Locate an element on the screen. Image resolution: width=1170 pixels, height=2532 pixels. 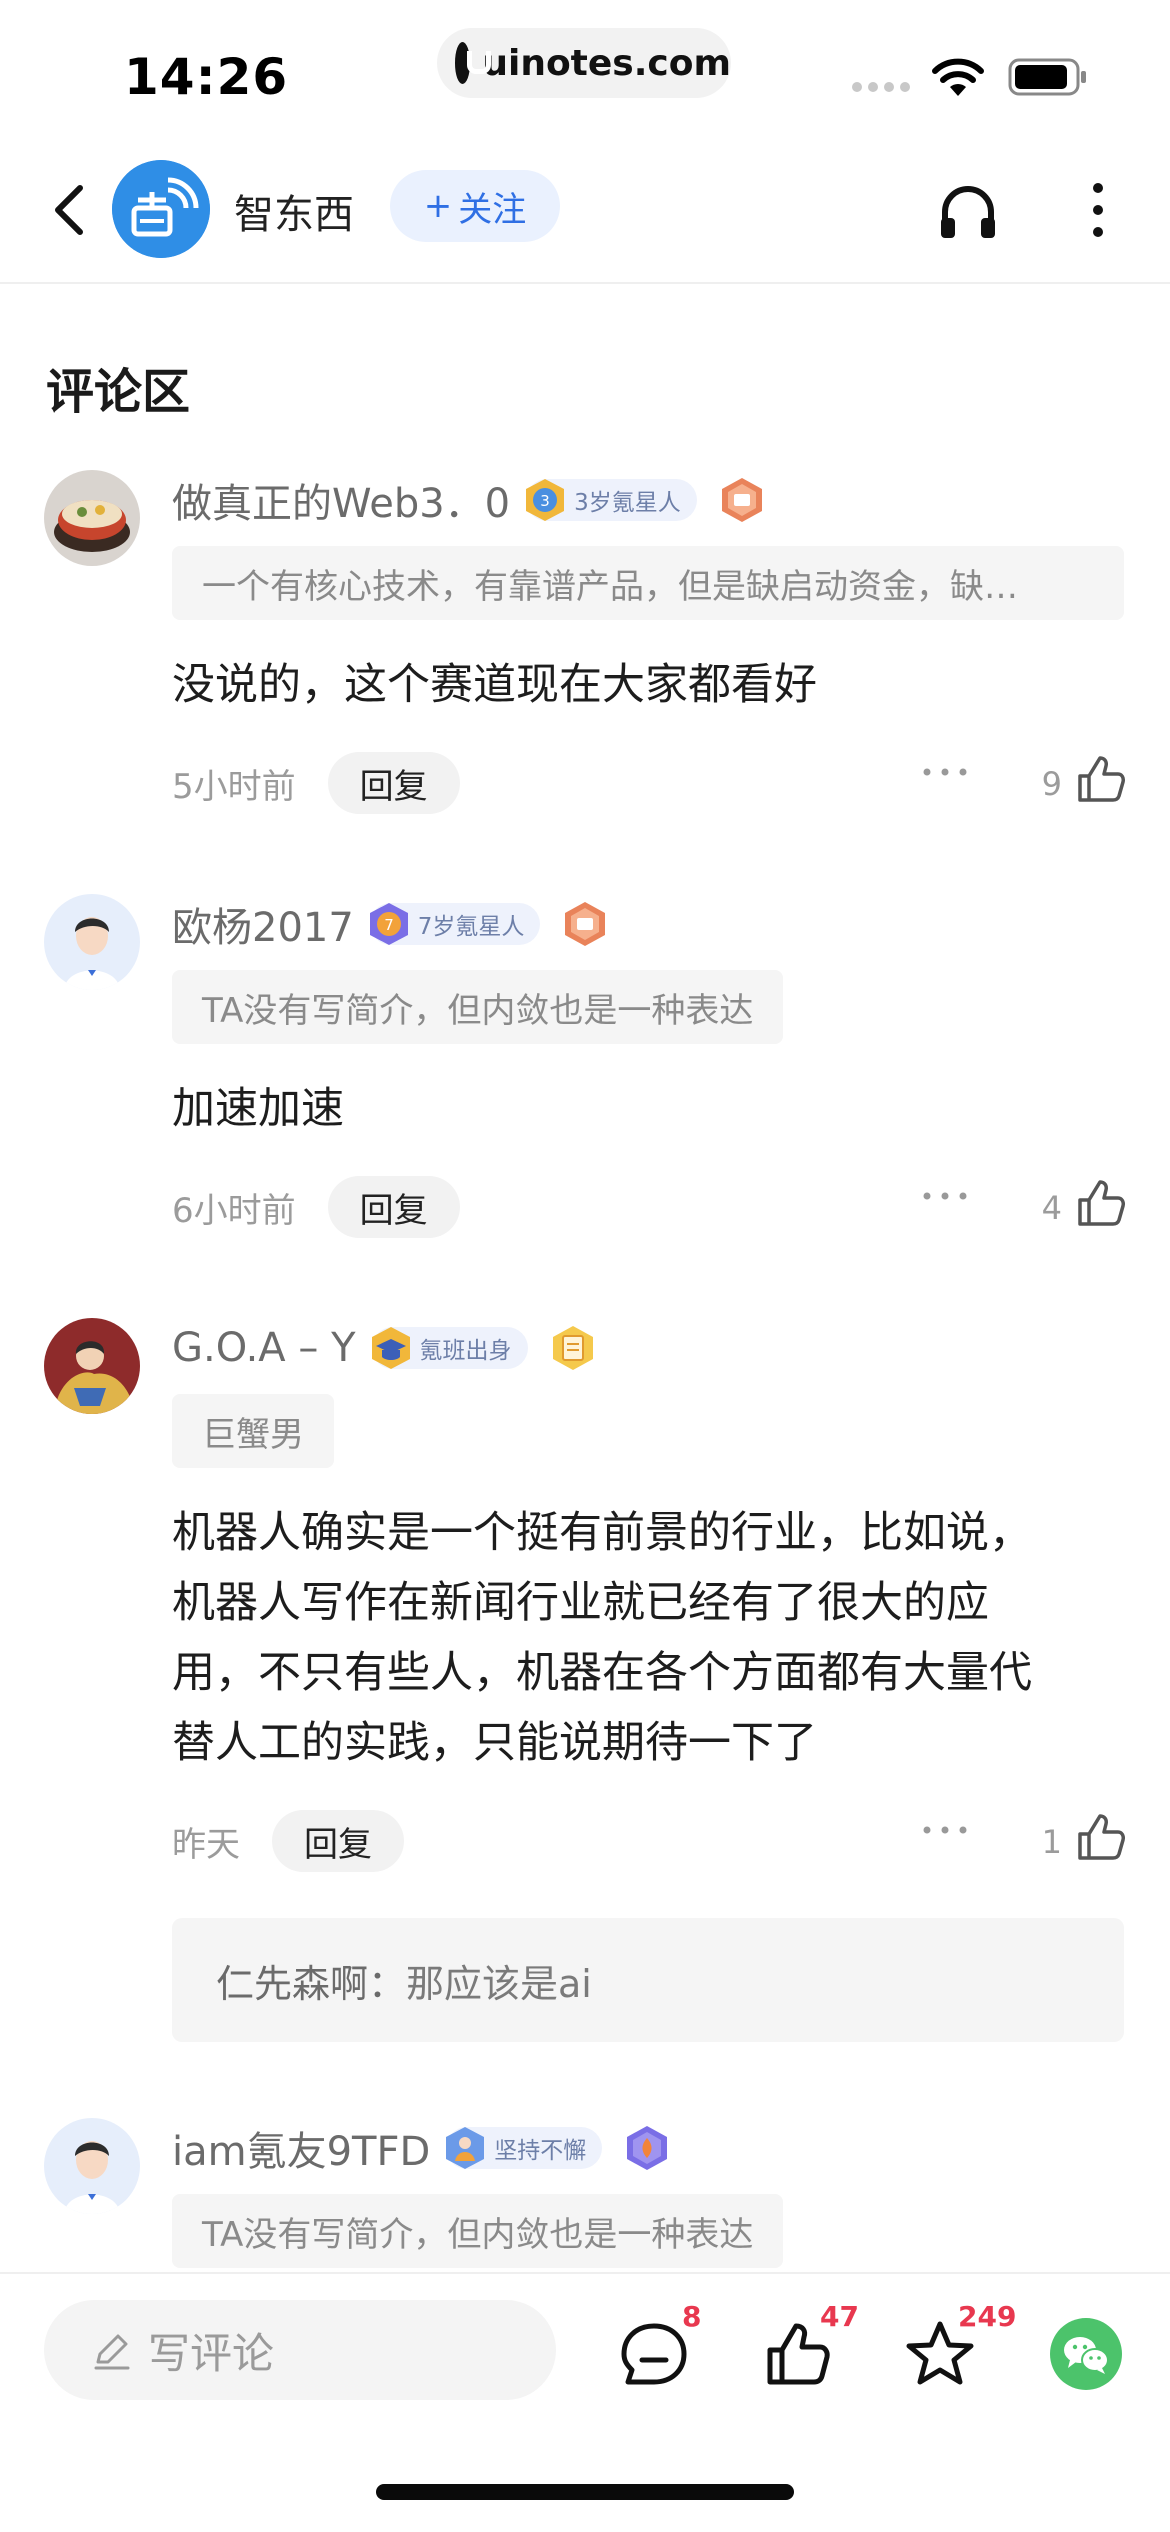
status-bar: 14:26 uinotes.com is located at coordinates (585, 65).